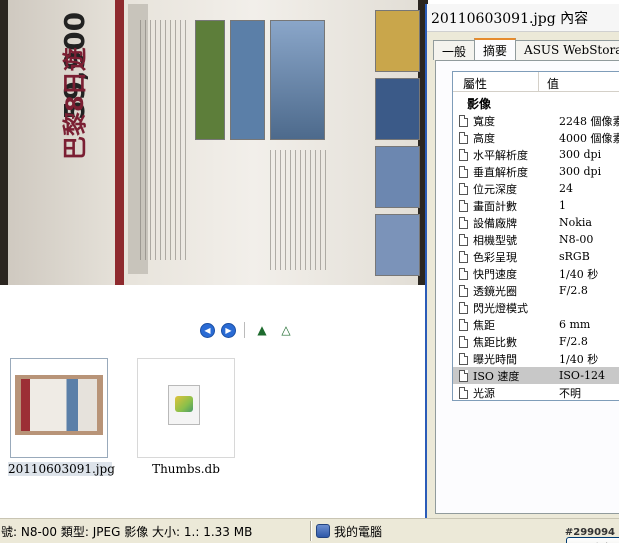  Describe the element at coordinates (579, 274) in the screenshot. I see `property-value: 1/40 秒` at that location.